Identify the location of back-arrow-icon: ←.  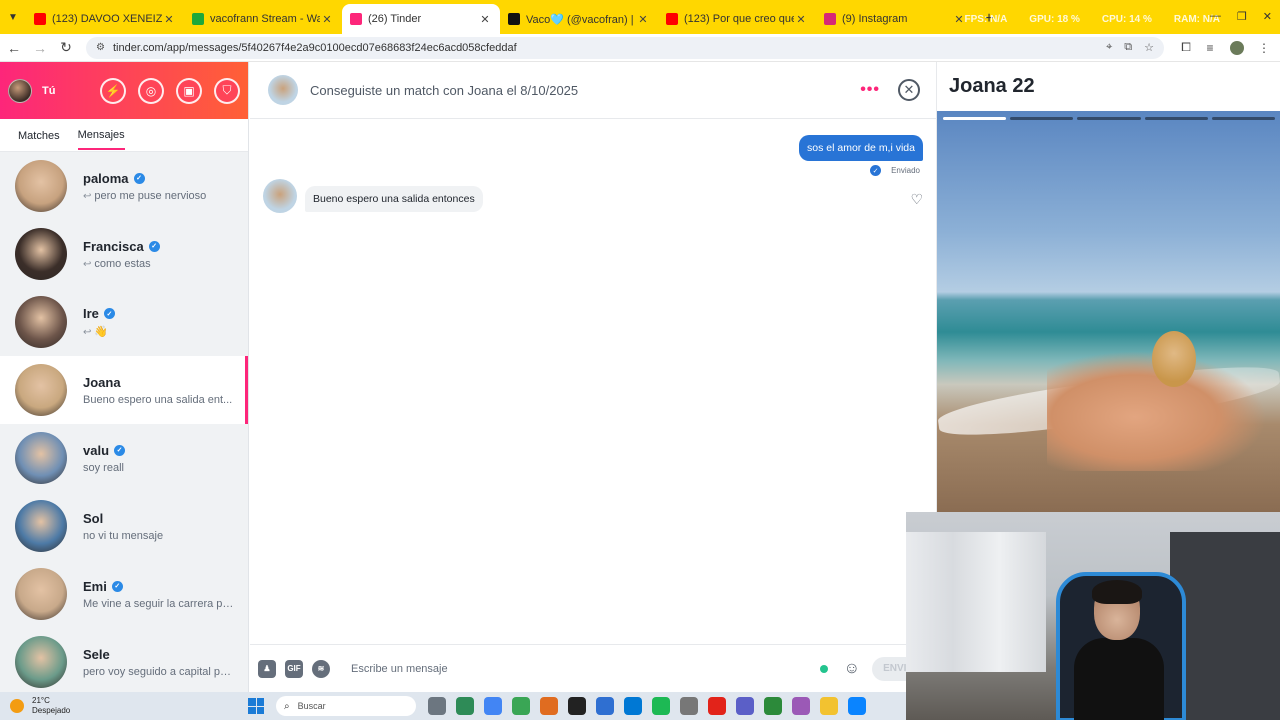
(14, 48).